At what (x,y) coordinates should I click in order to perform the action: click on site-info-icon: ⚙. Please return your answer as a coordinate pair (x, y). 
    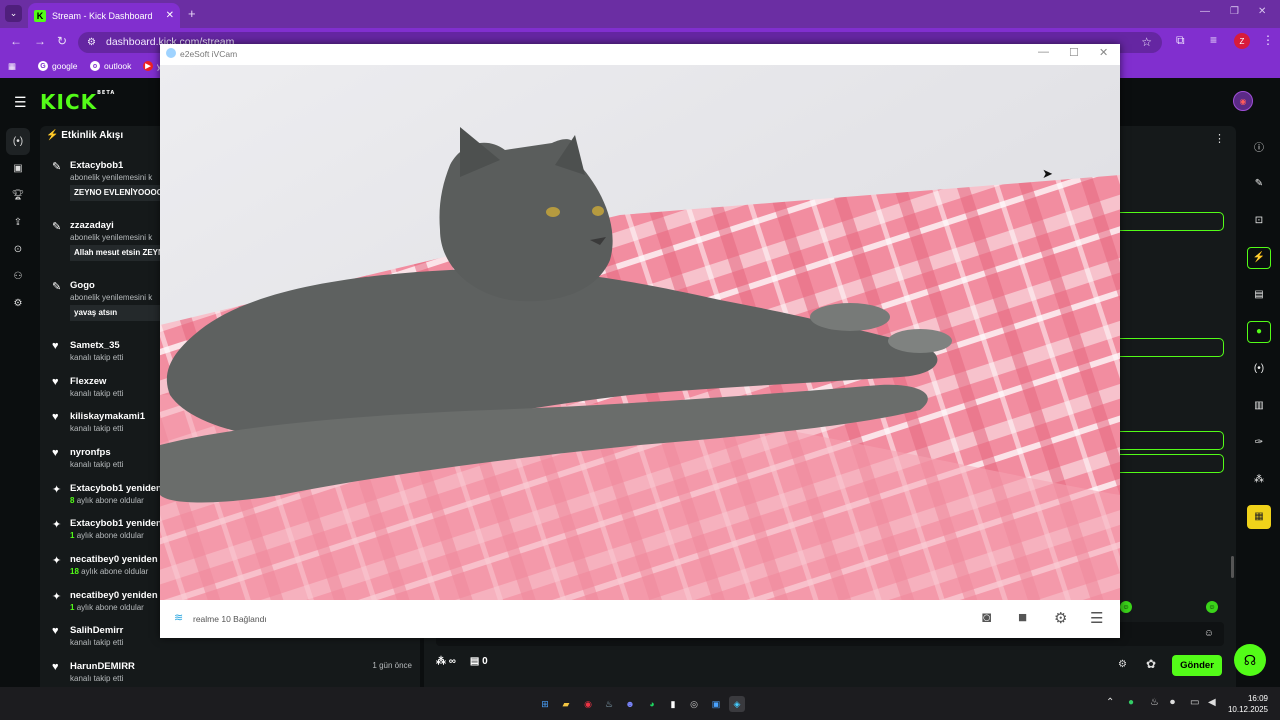
    Looking at the image, I should click on (91, 42).